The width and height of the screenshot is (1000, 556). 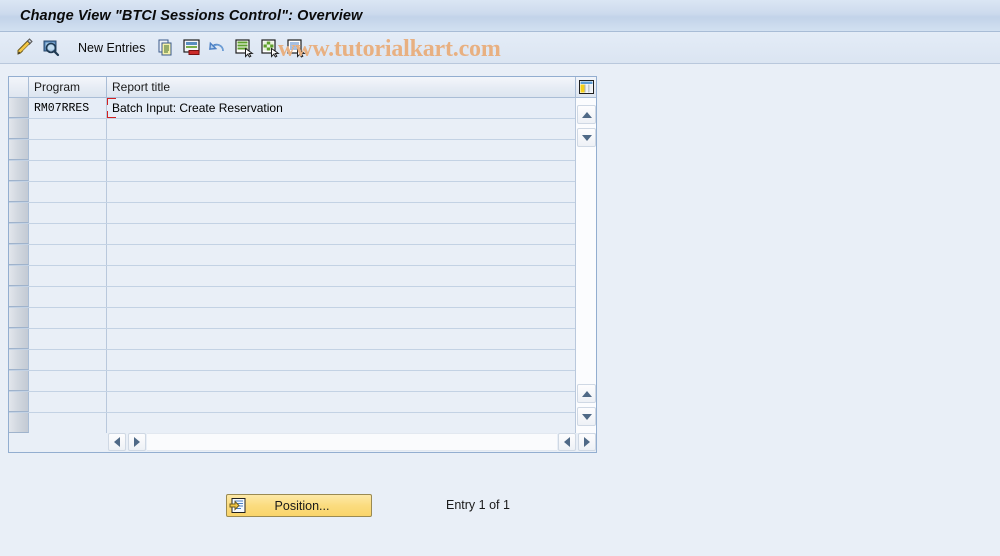 What do you see at coordinates (192, 48) in the screenshot?
I see `delete-row-icon` at bounding box center [192, 48].